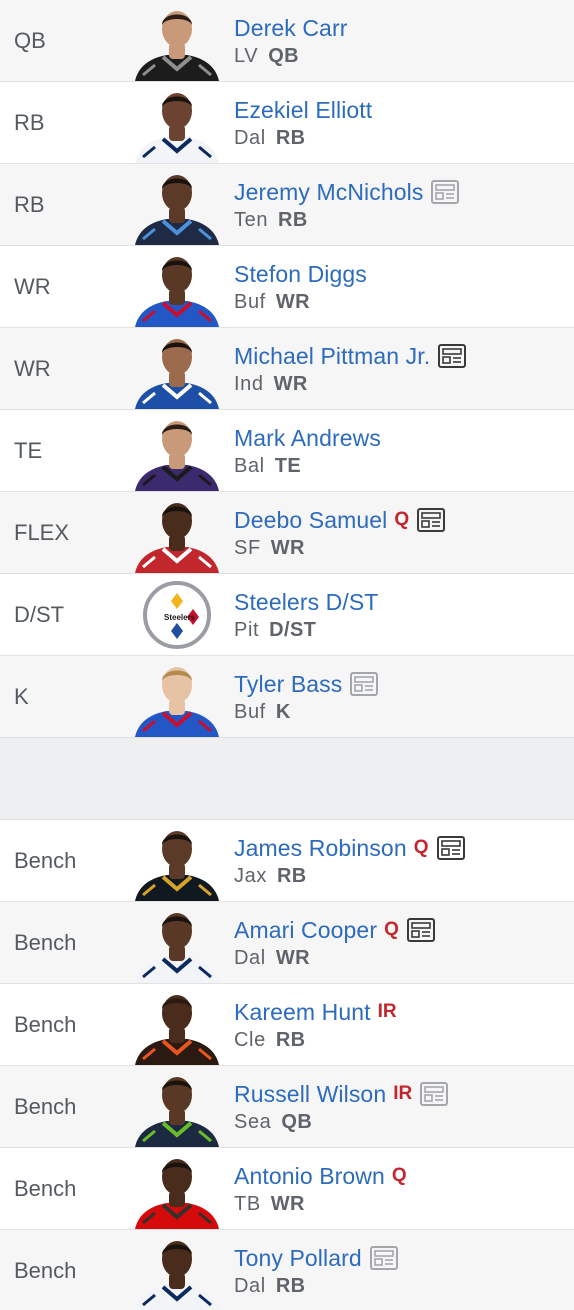 The height and width of the screenshot is (1310, 574). What do you see at coordinates (302, 1012) in the screenshot?
I see `player-name-link: Kareem Hunt` at bounding box center [302, 1012].